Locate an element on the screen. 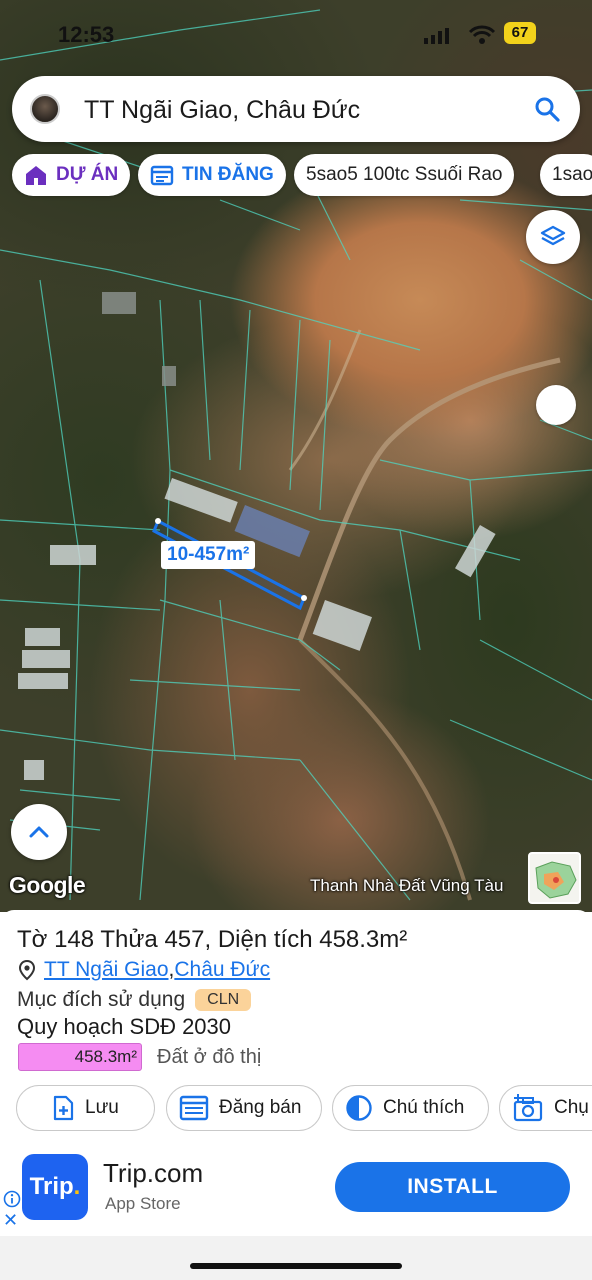 This screenshot has width=592, height=1280. land-purpose: Mục đích sử dụng CLN is located at coordinates (134, 1000).